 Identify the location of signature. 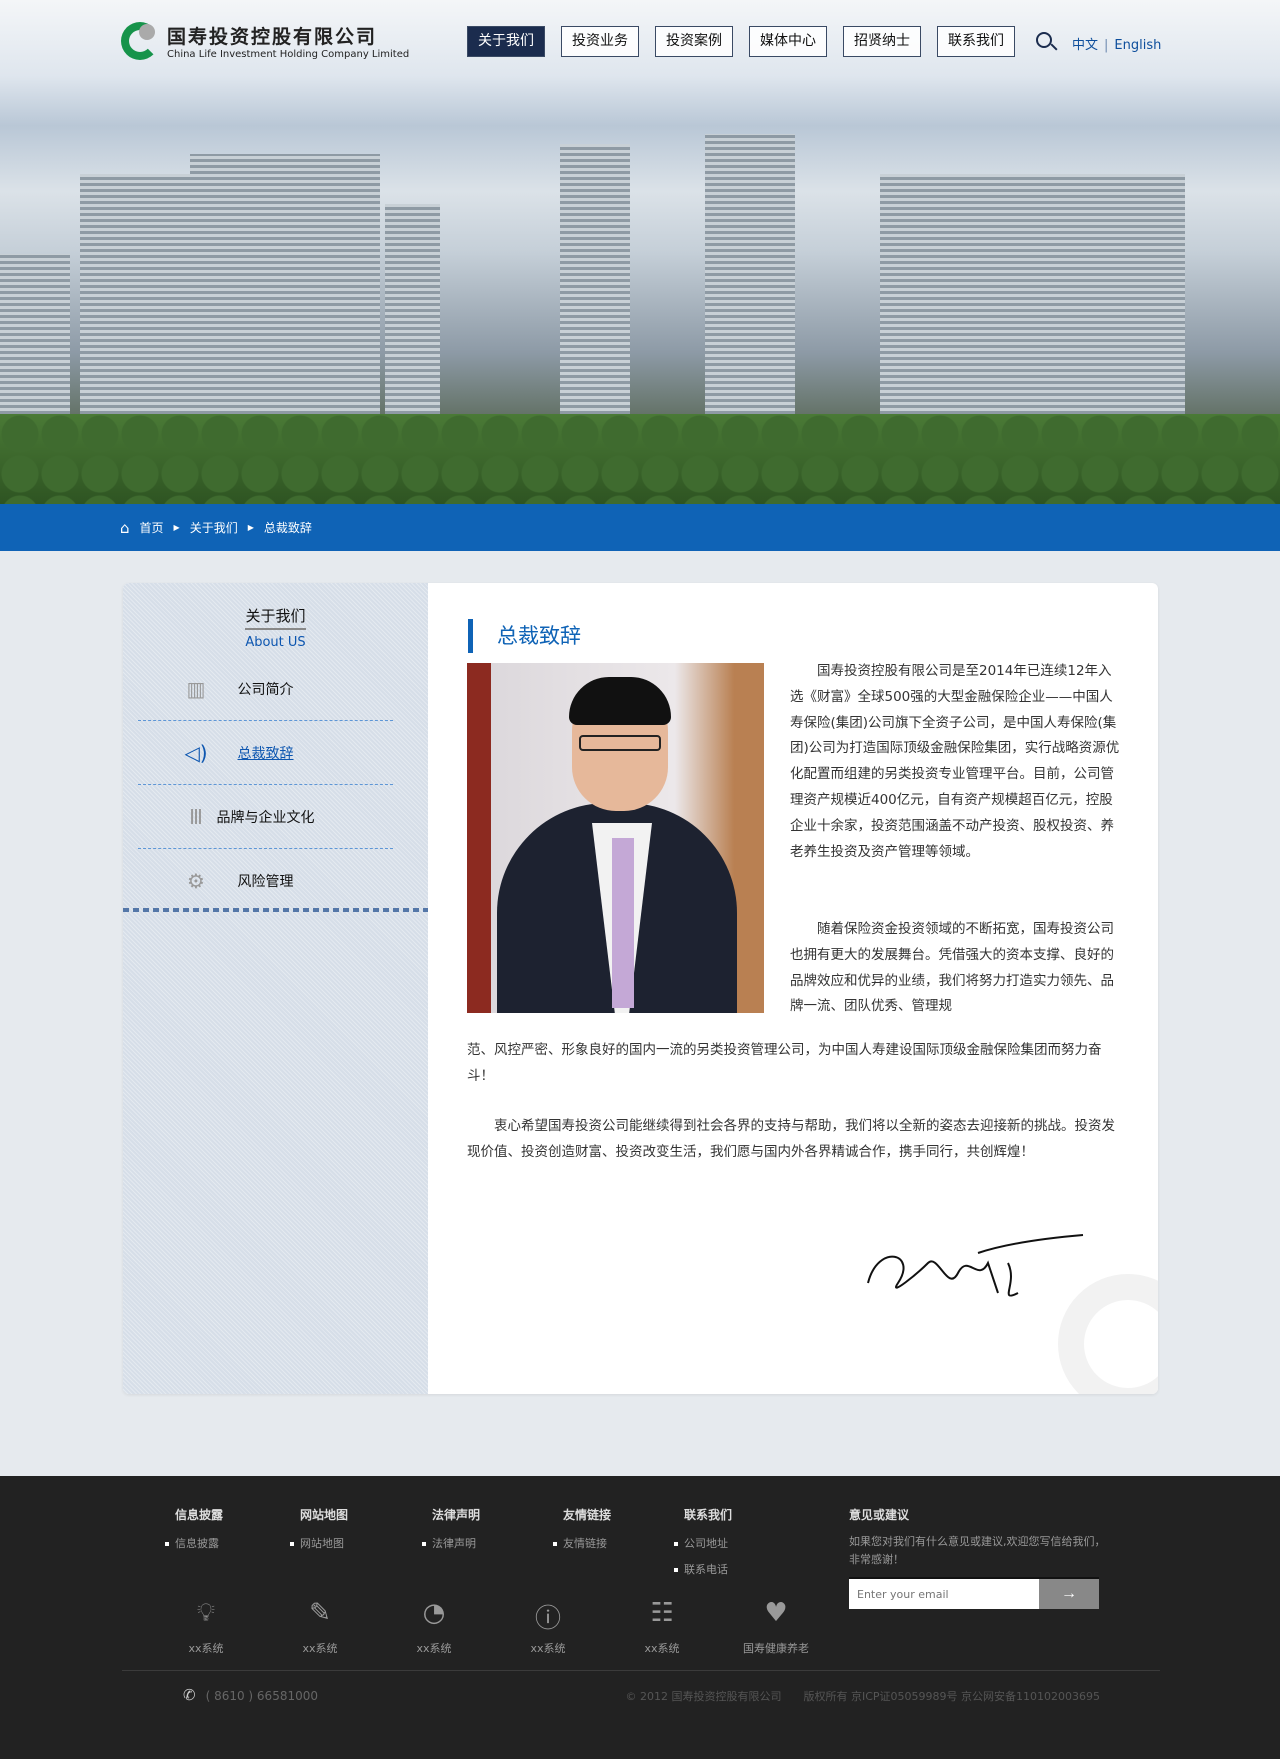
(975, 1265).